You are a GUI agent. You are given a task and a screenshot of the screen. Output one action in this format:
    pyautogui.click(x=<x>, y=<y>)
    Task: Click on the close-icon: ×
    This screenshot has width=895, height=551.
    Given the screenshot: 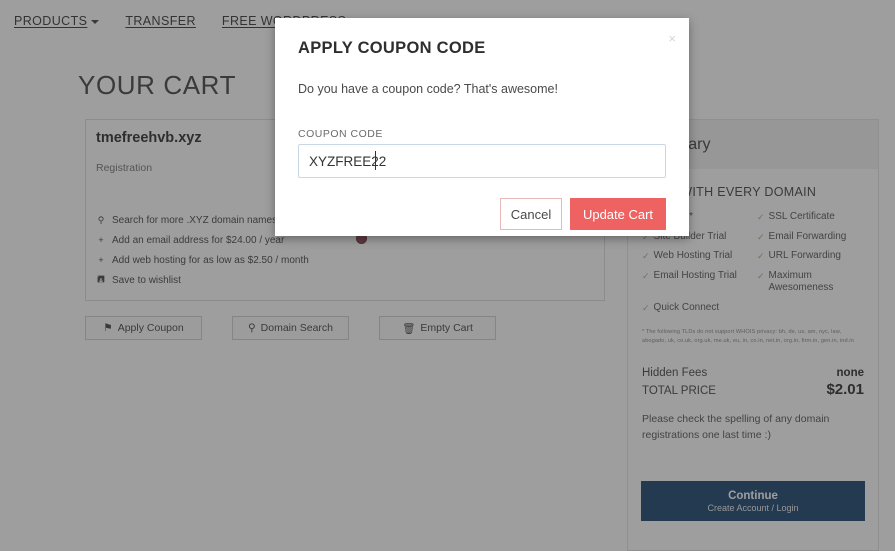 What is the action you would take?
    pyautogui.click(x=672, y=38)
    